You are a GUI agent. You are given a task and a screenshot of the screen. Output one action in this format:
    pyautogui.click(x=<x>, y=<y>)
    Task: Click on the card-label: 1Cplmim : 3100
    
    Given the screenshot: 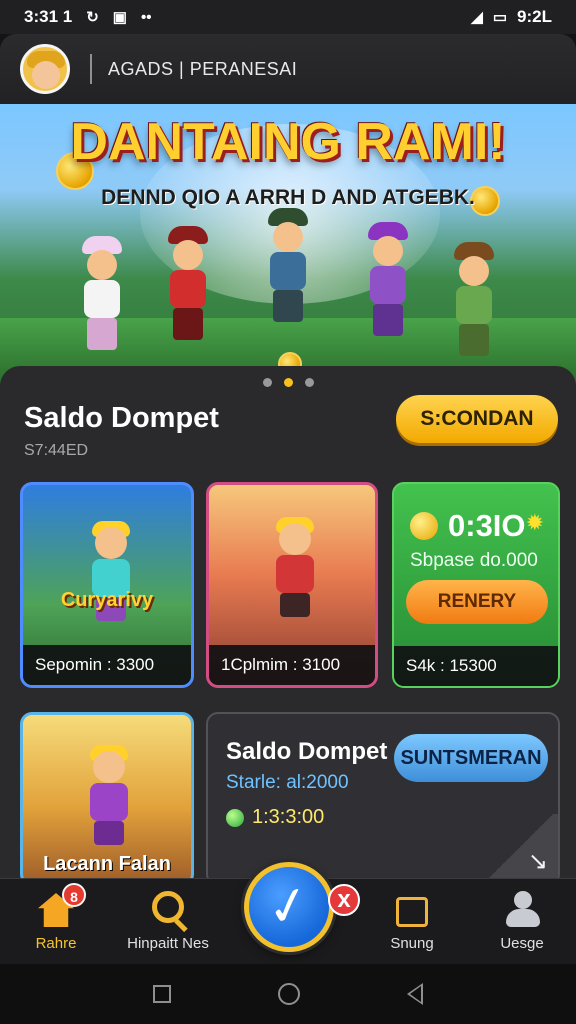 What is the action you would take?
    pyautogui.click(x=292, y=665)
    